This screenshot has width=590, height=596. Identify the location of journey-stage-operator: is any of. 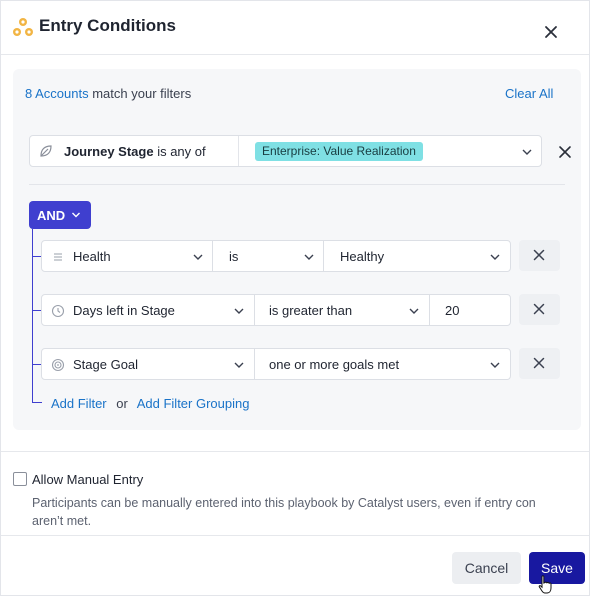
(179, 151).